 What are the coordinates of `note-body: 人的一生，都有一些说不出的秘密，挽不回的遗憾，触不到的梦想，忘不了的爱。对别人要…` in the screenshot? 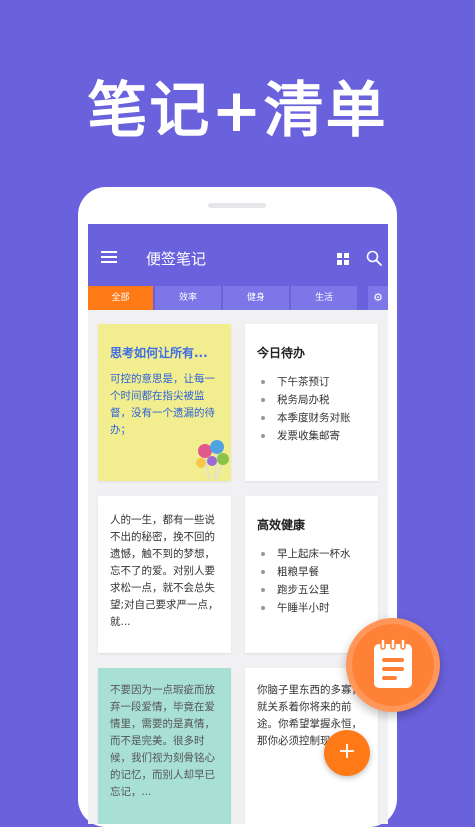 It's located at (164, 571).